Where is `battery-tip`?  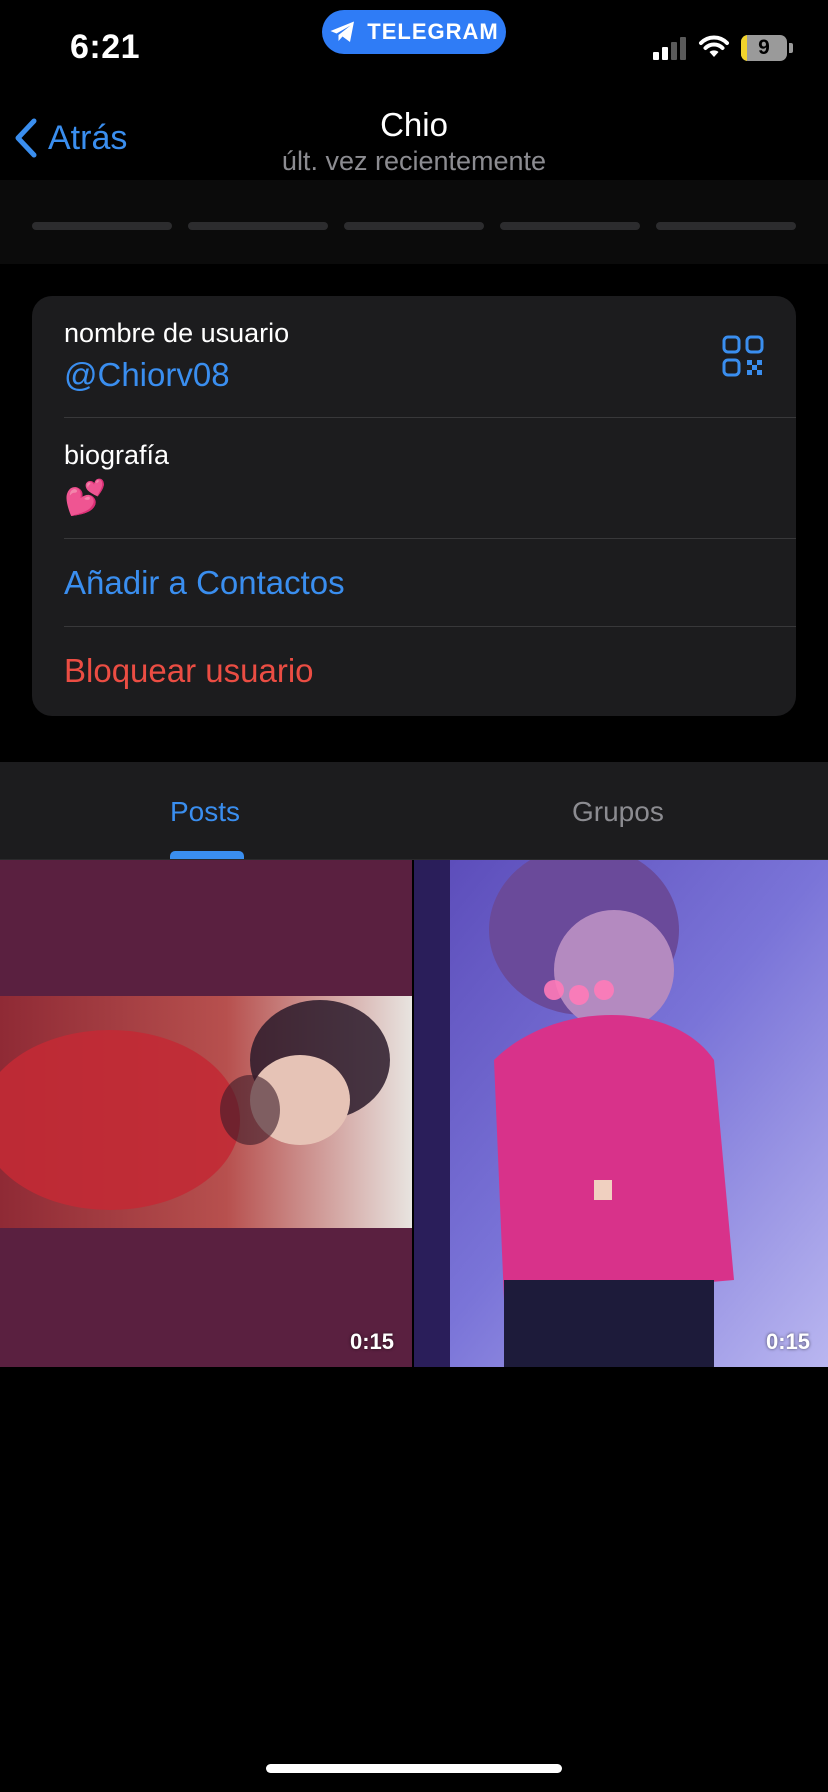
battery-tip is located at coordinates (791, 48).